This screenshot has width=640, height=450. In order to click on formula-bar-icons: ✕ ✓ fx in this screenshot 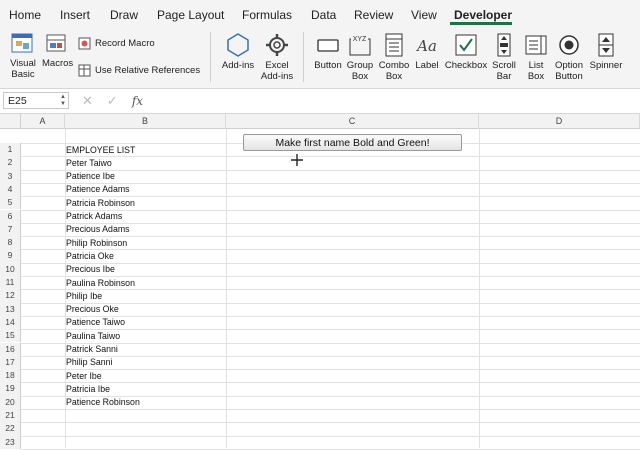, I will do `click(112, 101)`.